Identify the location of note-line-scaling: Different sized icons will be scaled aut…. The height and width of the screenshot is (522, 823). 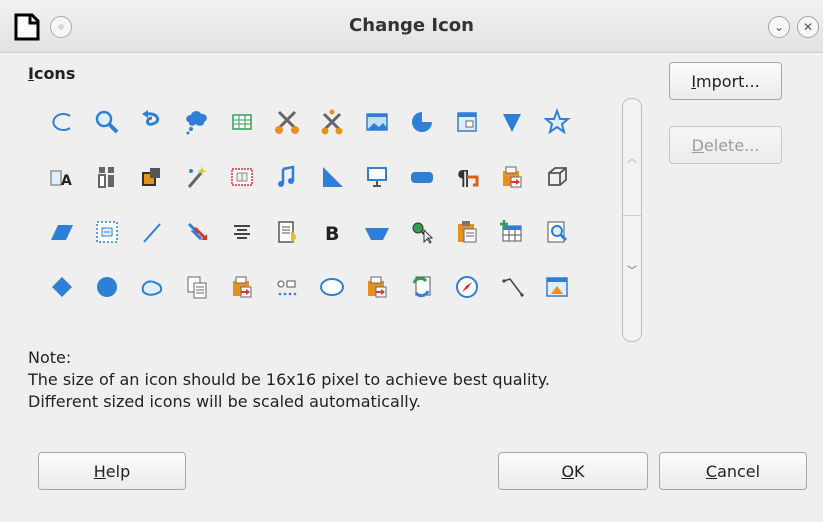
(225, 401).